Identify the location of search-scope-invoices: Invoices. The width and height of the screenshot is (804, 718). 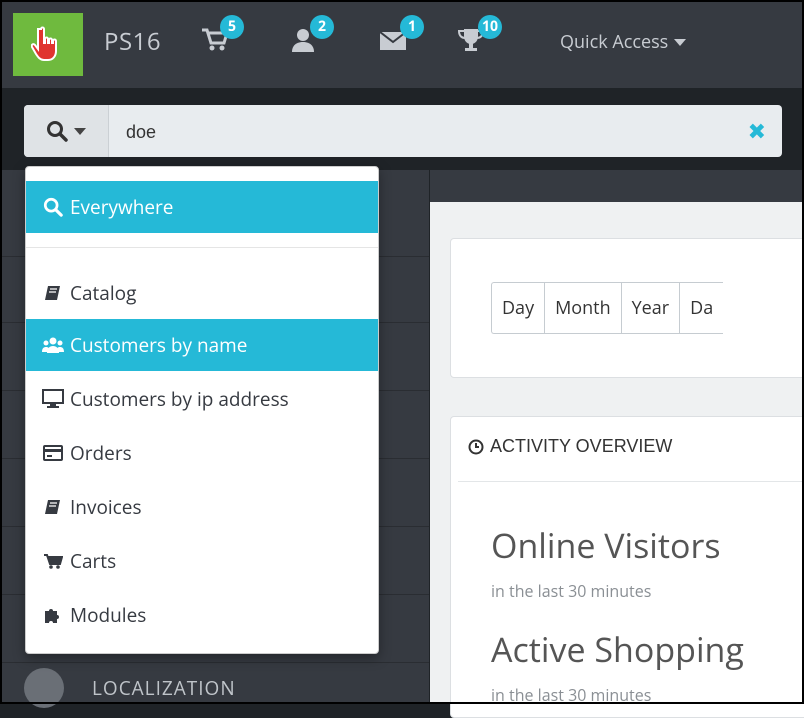
(202, 507).